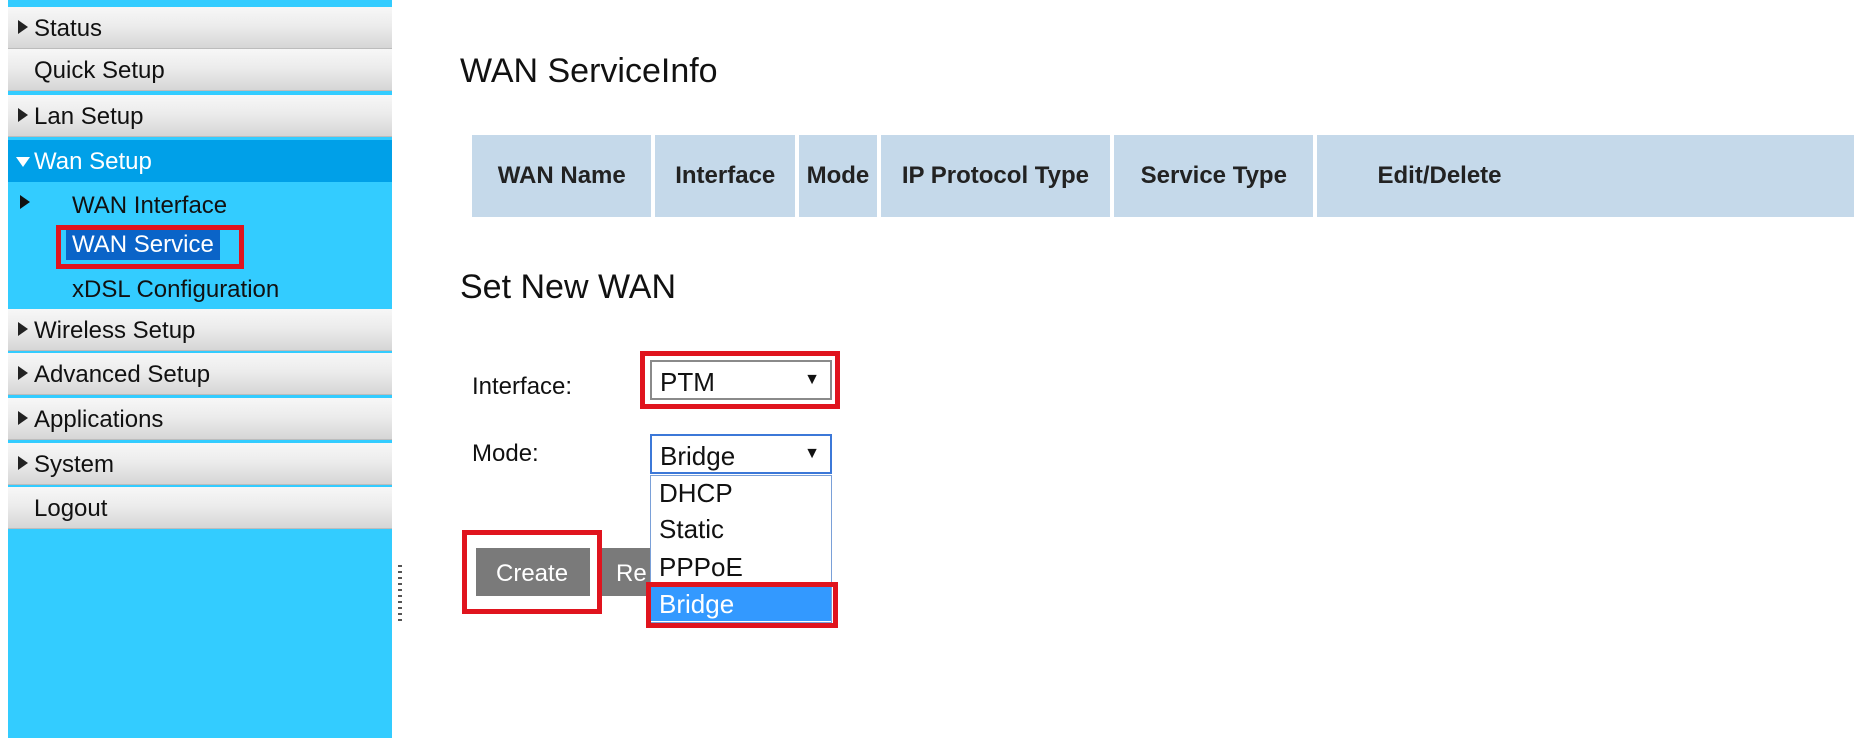 This screenshot has height=738, width=1854. Describe the element at coordinates (200, 161) in the screenshot. I see `sidebar-item-wan-setup: Wan Setup` at that location.